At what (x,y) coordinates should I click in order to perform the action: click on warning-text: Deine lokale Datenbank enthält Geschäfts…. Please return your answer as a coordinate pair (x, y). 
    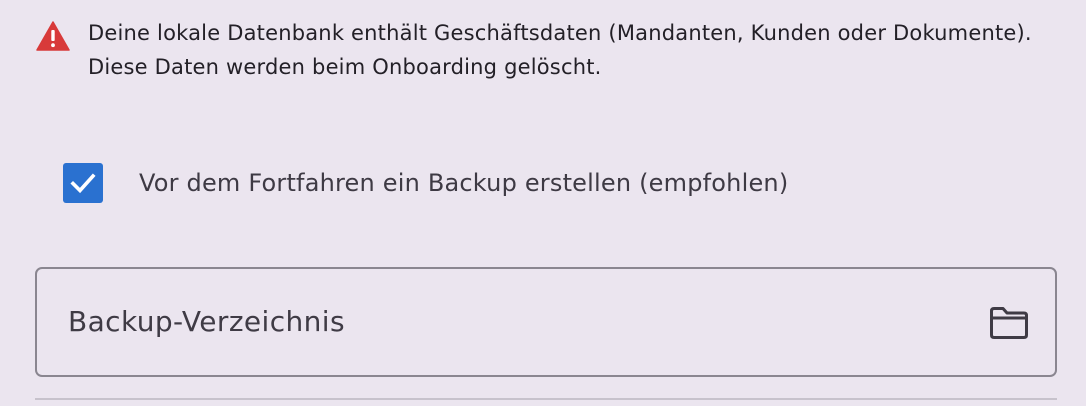
    Looking at the image, I should click on (560, 50).